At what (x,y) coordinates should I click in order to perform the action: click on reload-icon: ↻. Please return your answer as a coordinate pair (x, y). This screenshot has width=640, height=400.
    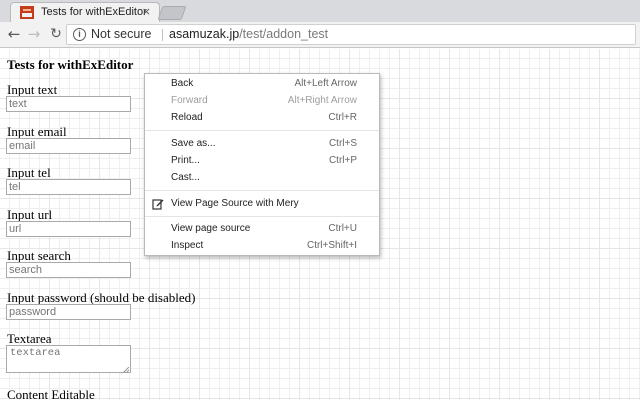
    Looking at the image, I should click on (56, 34).